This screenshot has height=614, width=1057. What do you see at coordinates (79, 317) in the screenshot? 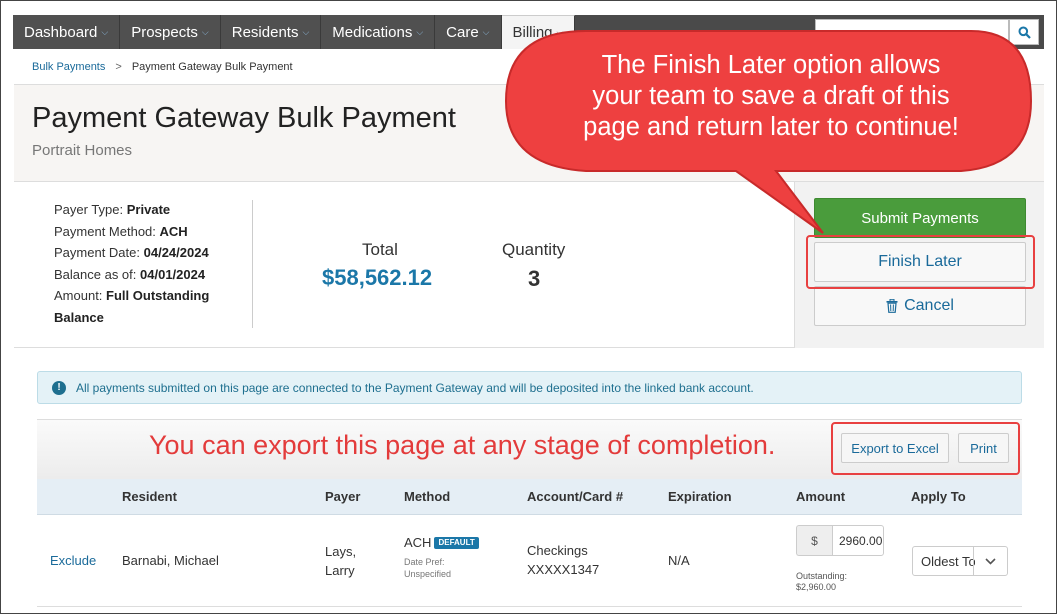
I see `amount-value-continued: Balance` at bounding box center [79, 317].